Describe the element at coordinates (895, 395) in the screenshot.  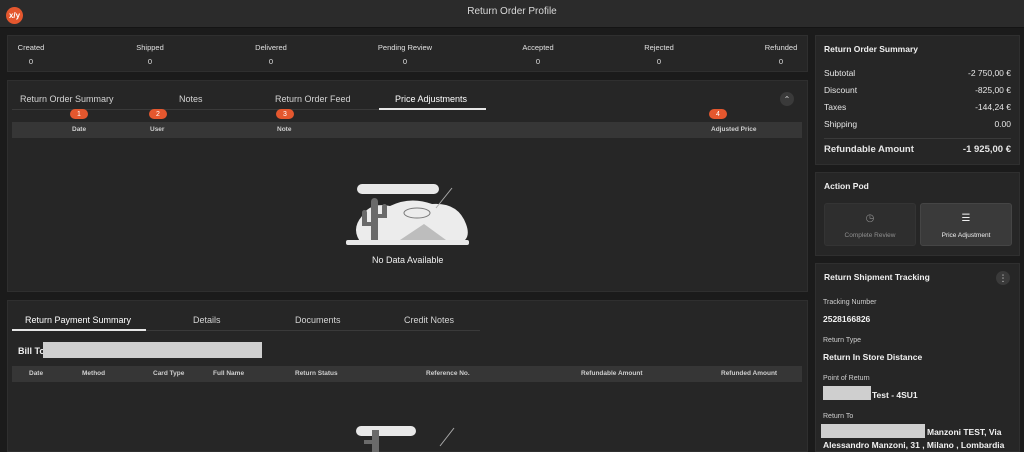
I see `point-of-return-value: Test - 4SU1` at that location.